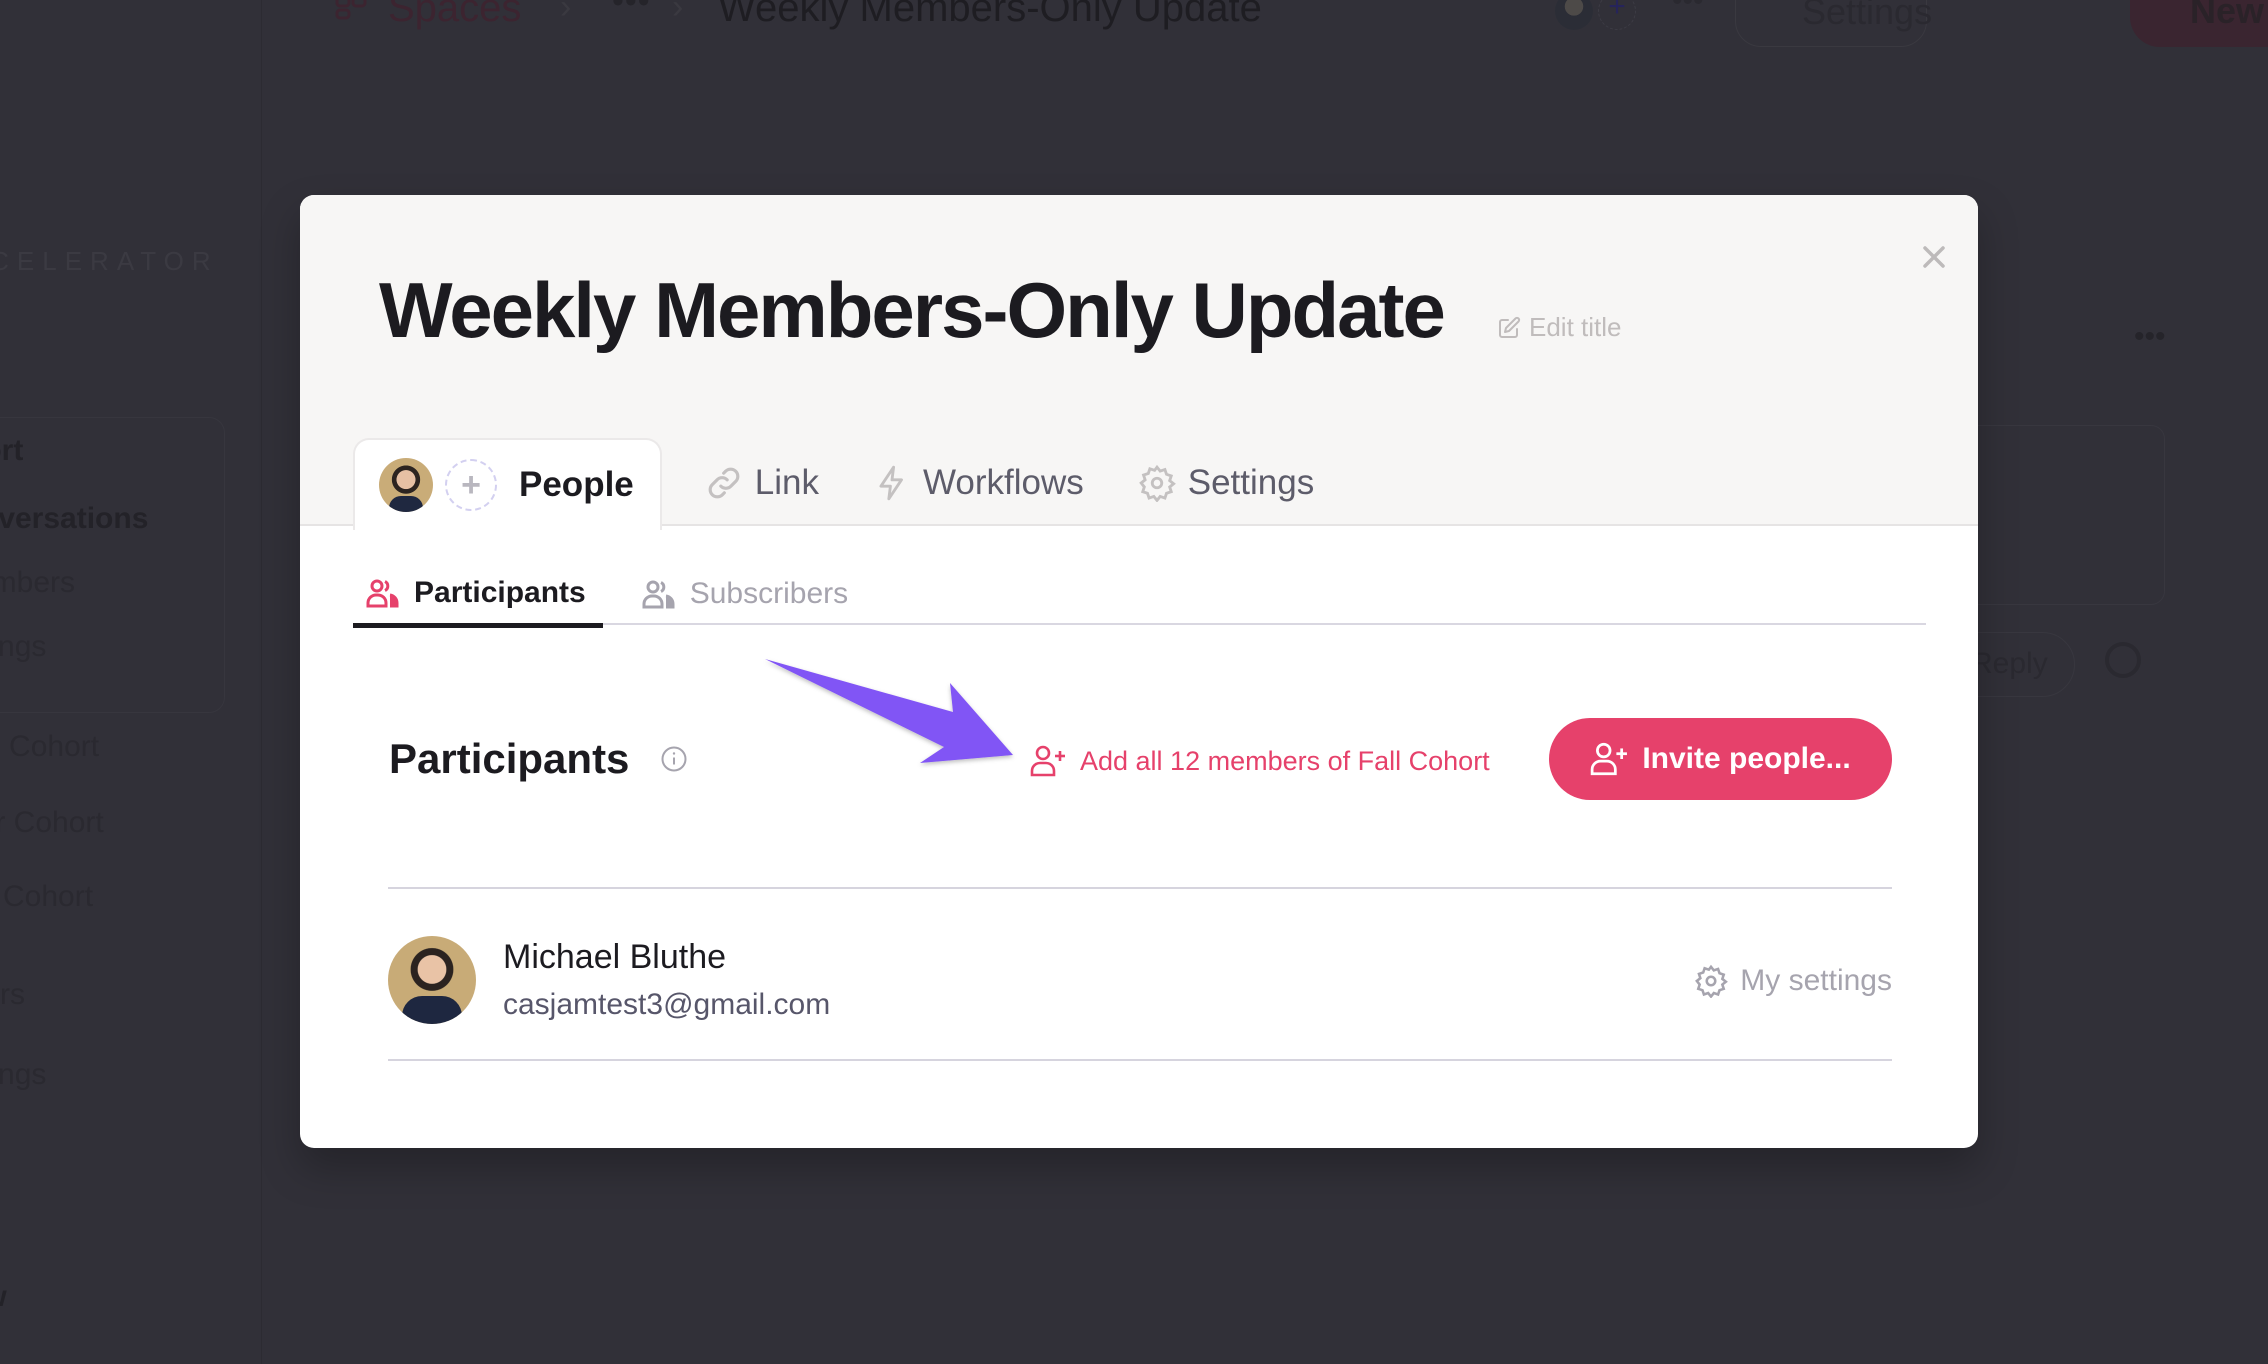  I want to click on spaces-icon, so click(351, 10).